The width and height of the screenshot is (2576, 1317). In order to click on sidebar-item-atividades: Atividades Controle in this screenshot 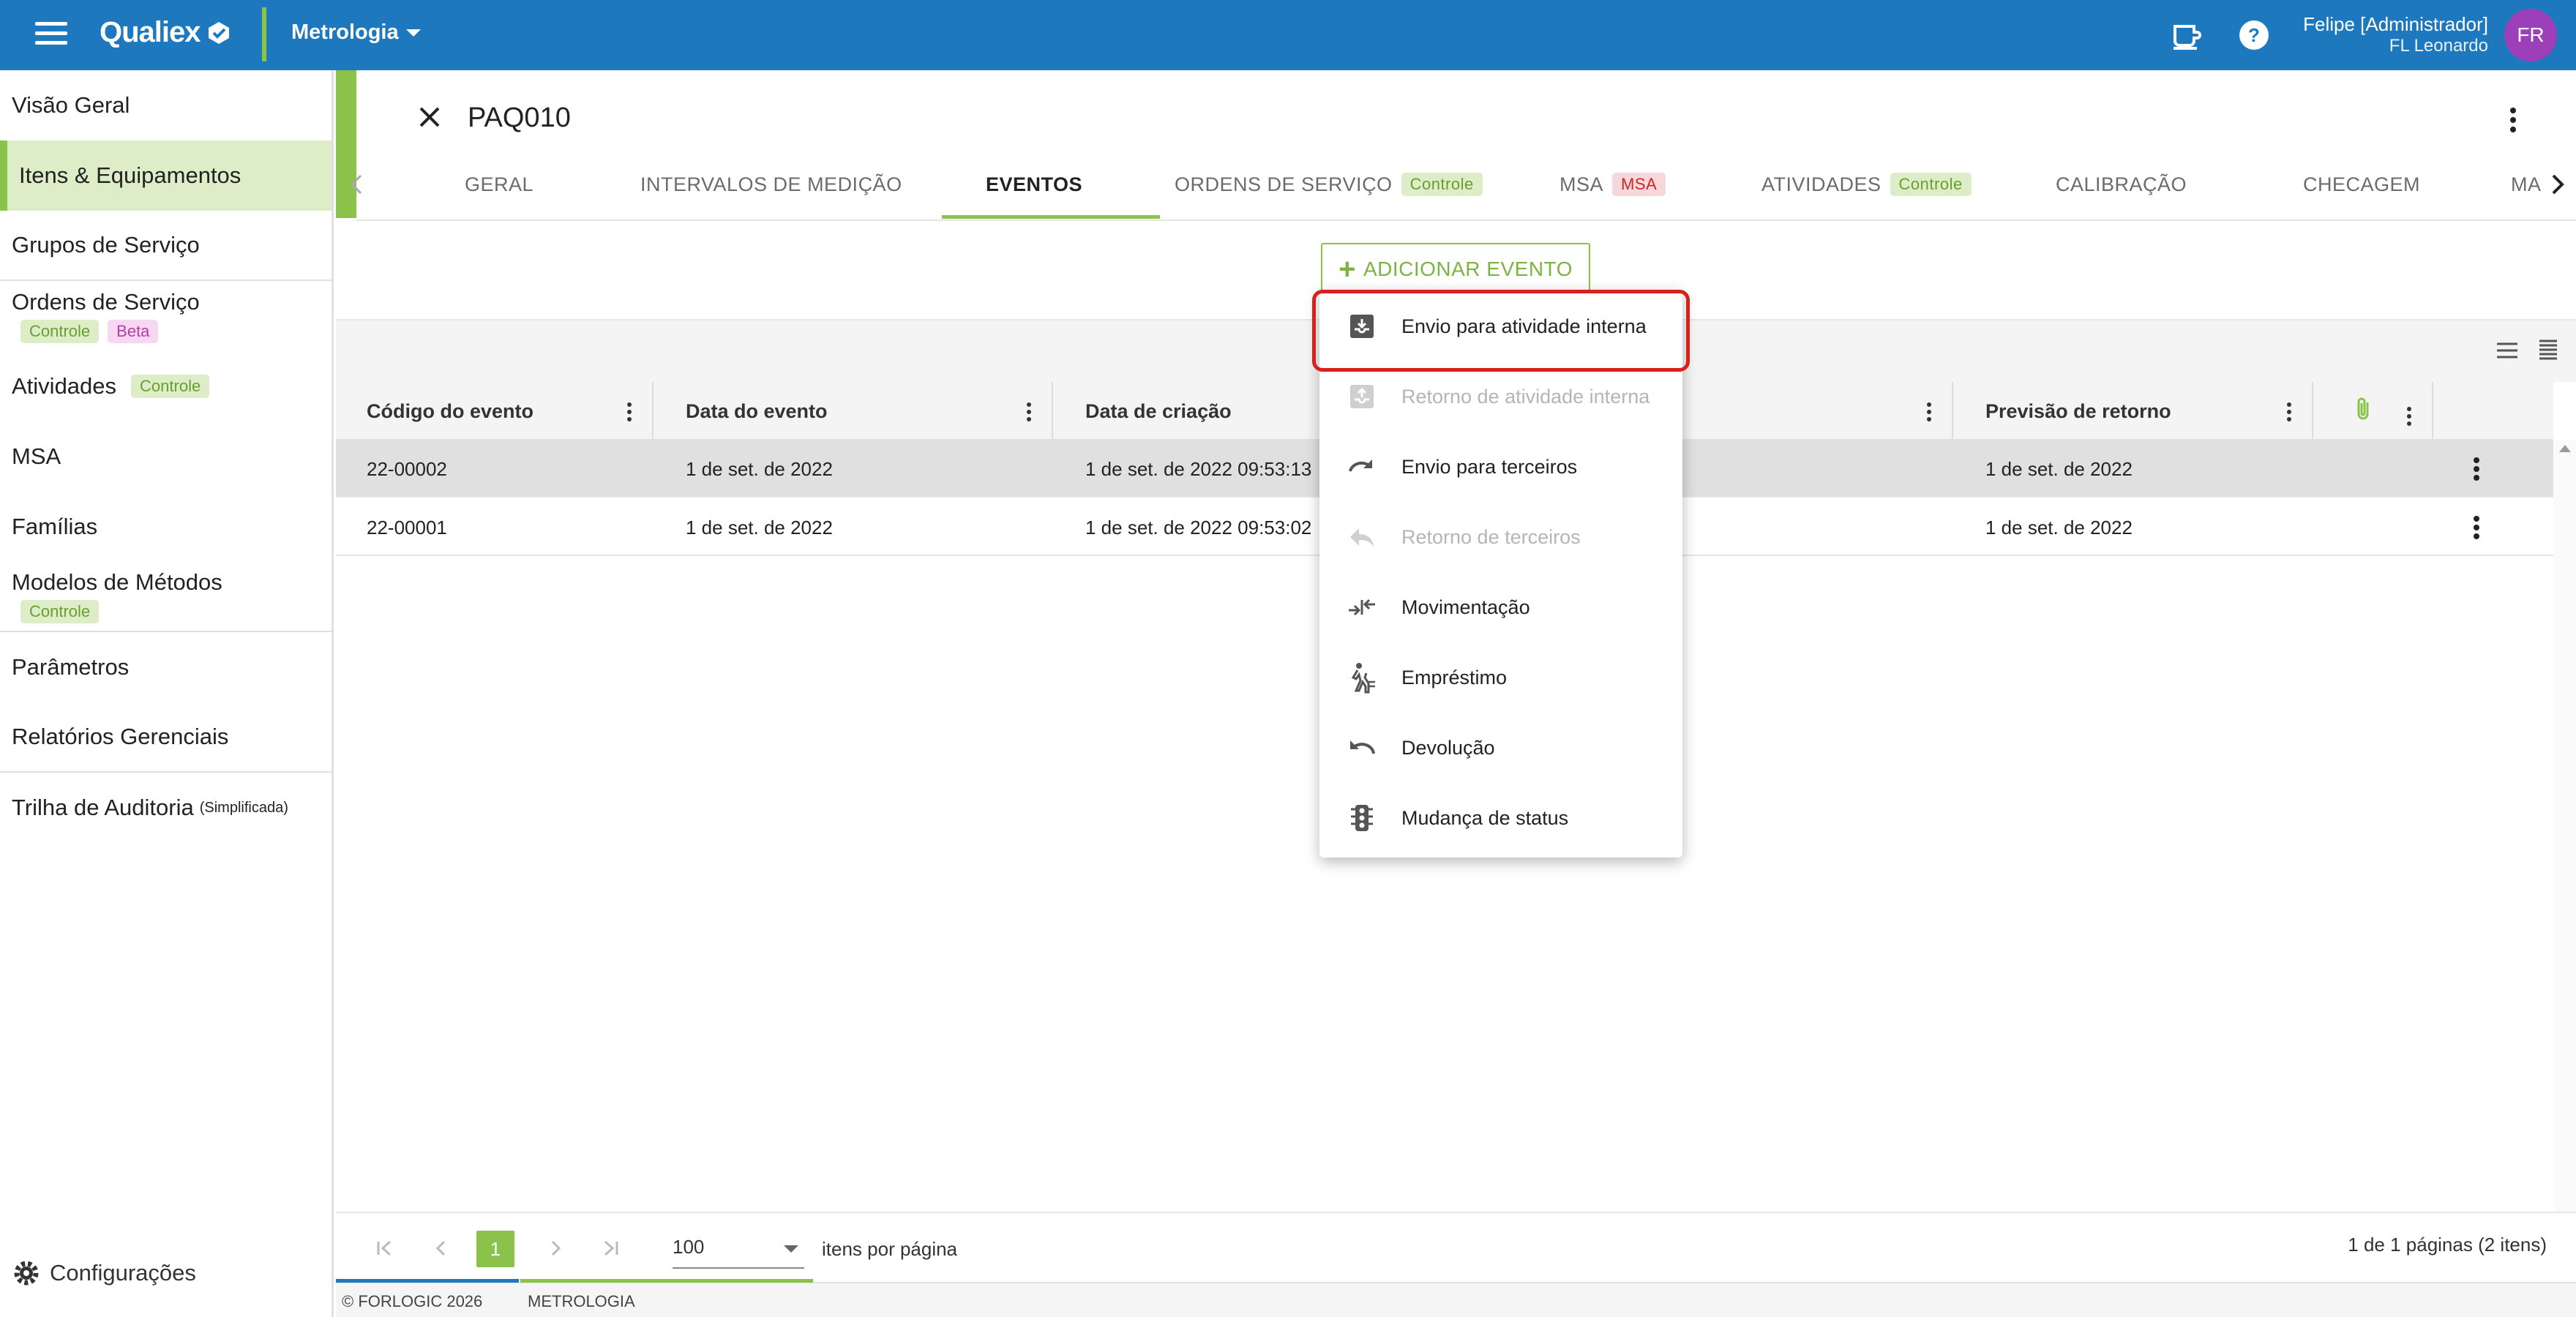, I will do `click(166, 386)`.